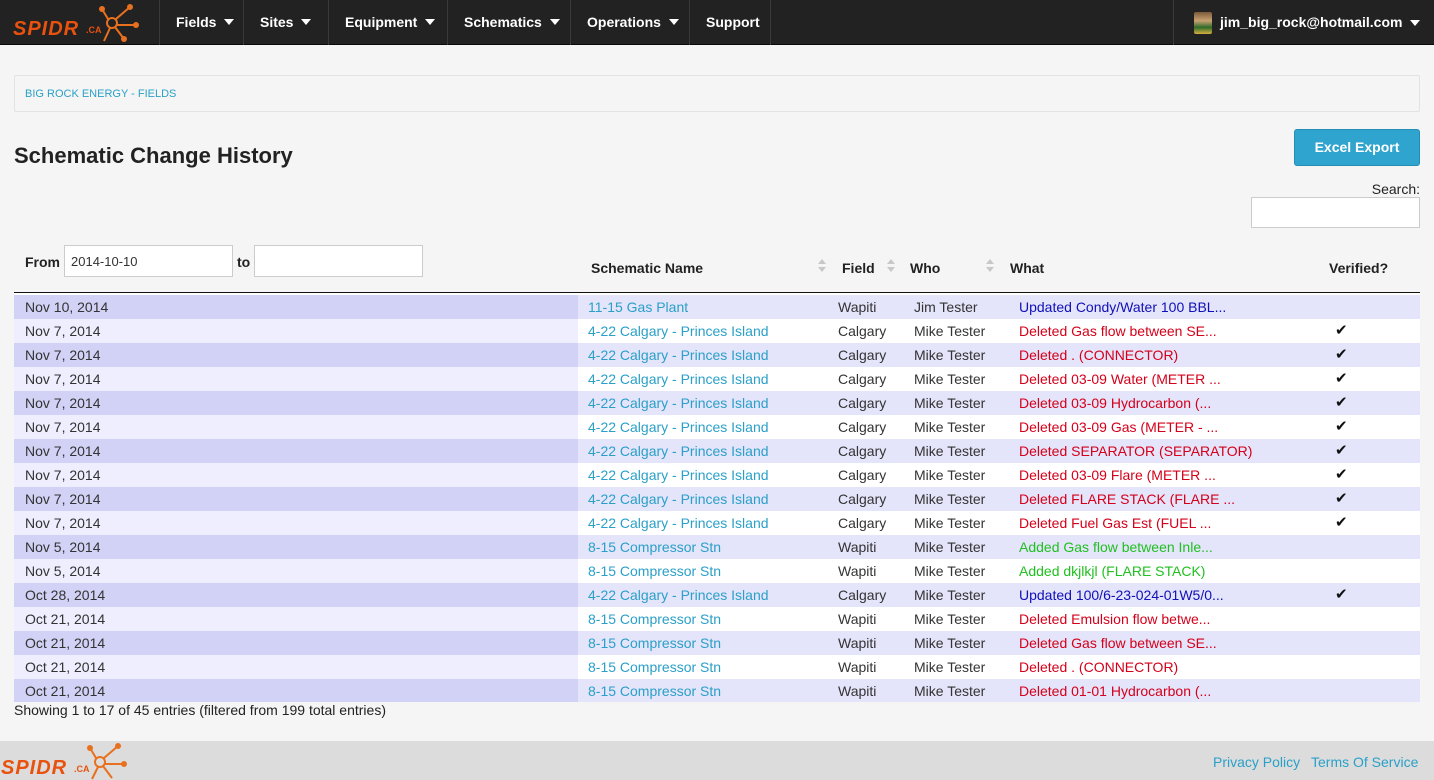 This screenshot has width=1434, height=780. What do you see at coordinates (1358, 268) in the screenshot?
I see `column-header-verified: Verified?` at bounding box center [1358, 268].